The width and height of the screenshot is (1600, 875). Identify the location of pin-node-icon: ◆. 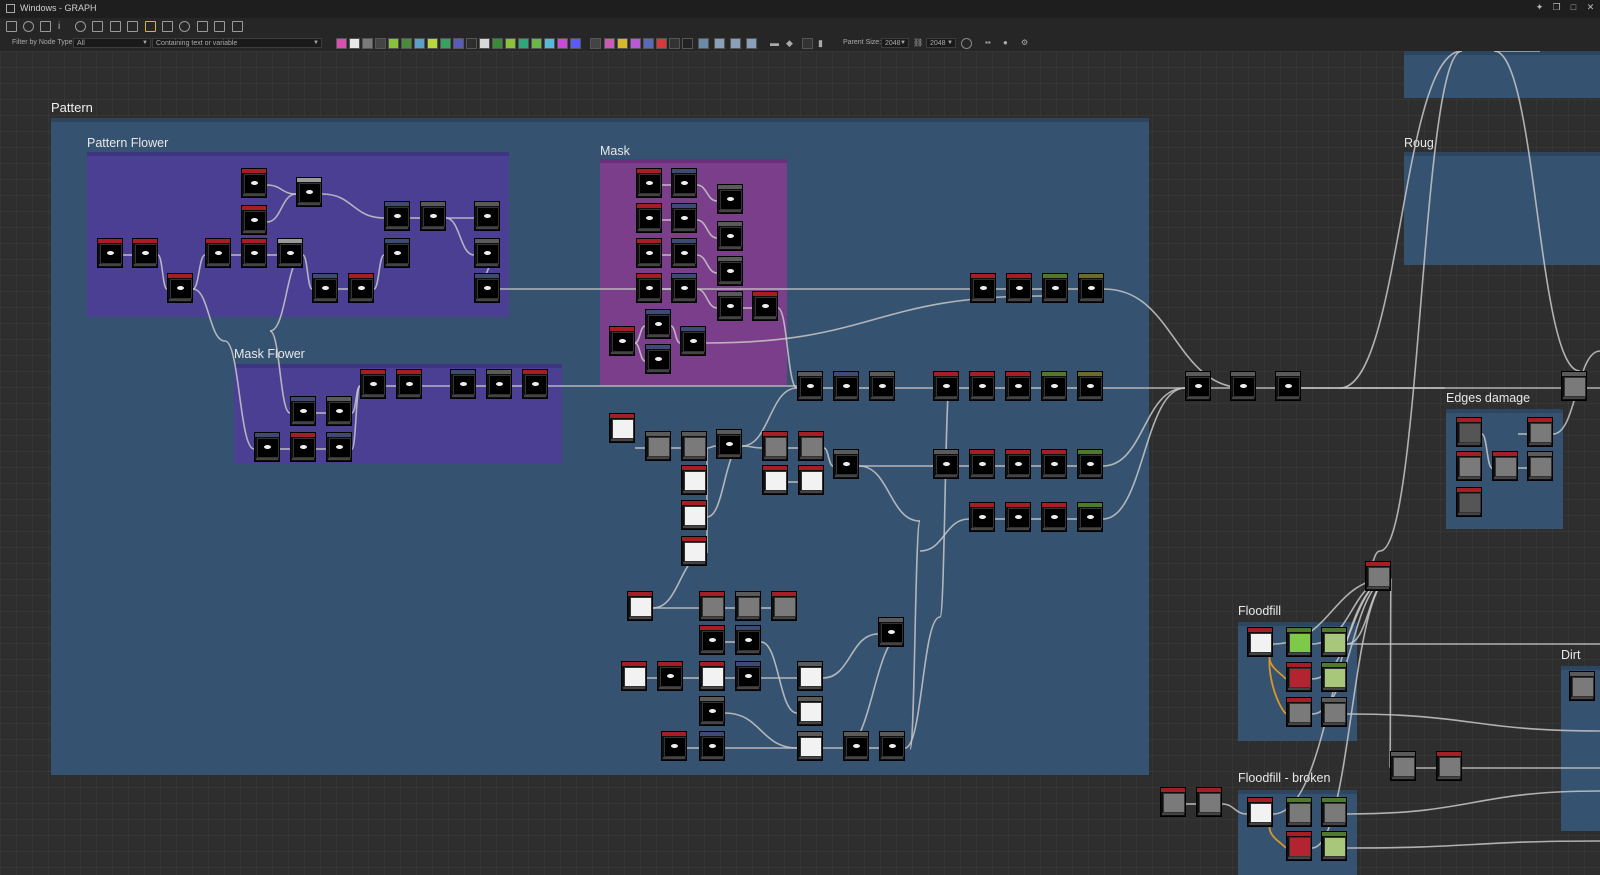
(791, 43).